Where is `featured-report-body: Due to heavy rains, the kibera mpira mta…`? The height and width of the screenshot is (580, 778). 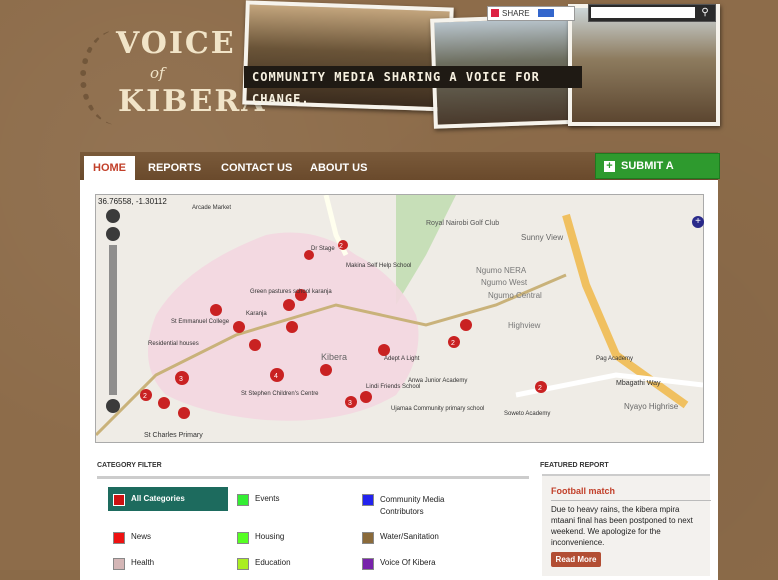 featured-report-body: Due to heavy rains, the kibera mpira mta… is located at coordinates (622, 526).